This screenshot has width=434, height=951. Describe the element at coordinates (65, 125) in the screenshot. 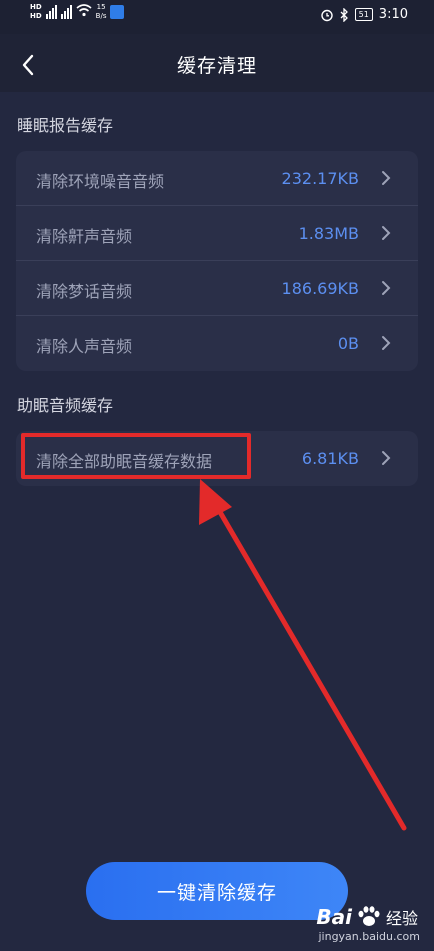

I see `section-title-sleep-report: 睡眠报告缓存` at that location.